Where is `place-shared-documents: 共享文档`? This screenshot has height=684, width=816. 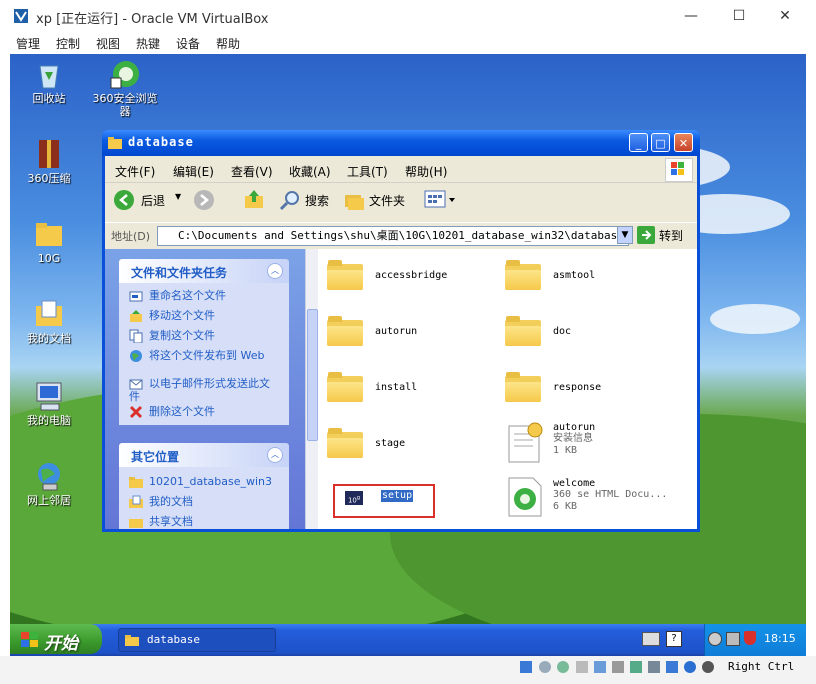
place-shared-documents: 共享文档 is located at coordinates (161, 522).